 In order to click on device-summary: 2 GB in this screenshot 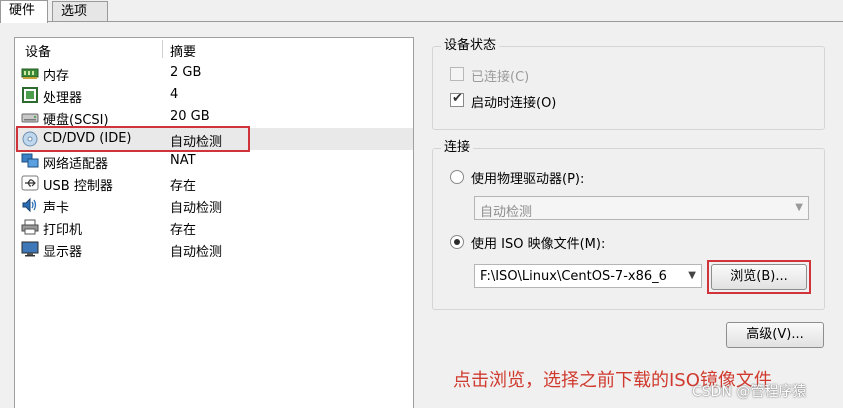, I will do `click(186, 72)`.